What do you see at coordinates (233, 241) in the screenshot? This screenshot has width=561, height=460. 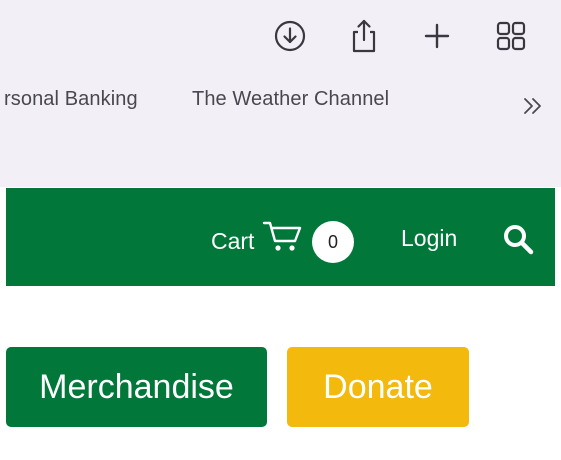 I see `cart-label: Cart` at bounding box center [233, 241].